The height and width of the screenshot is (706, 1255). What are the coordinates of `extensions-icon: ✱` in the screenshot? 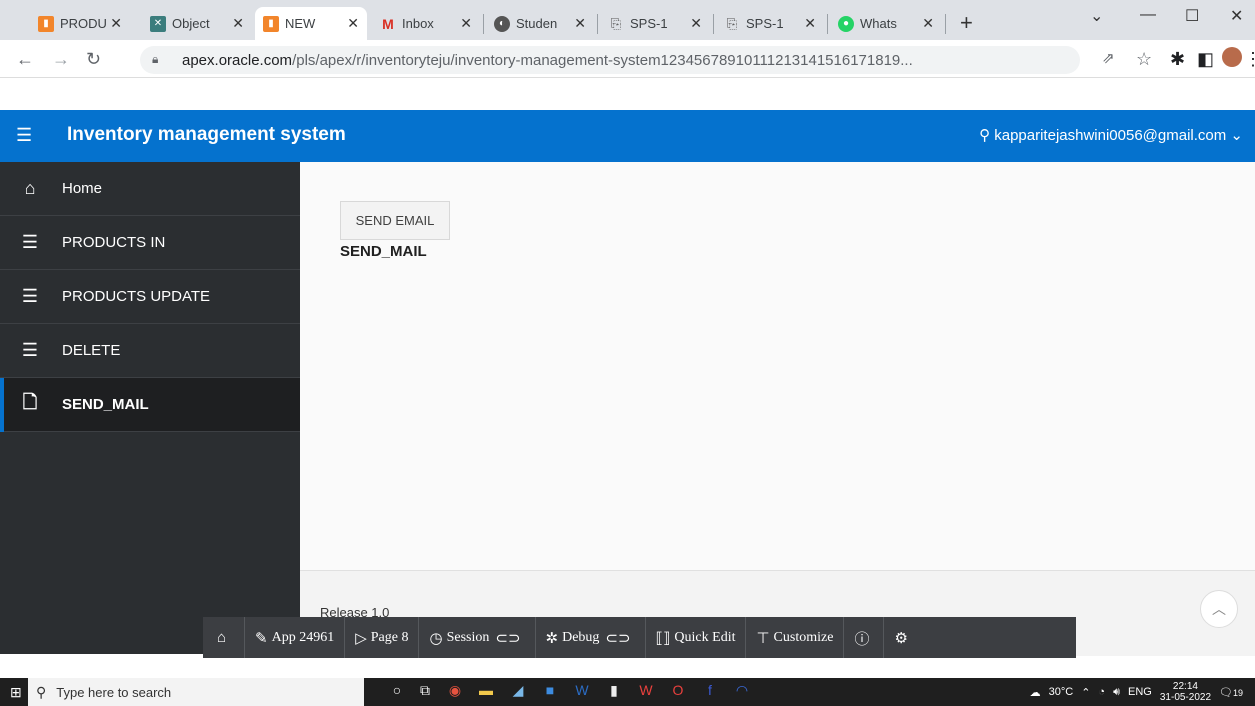 It's located at (1177, 59).